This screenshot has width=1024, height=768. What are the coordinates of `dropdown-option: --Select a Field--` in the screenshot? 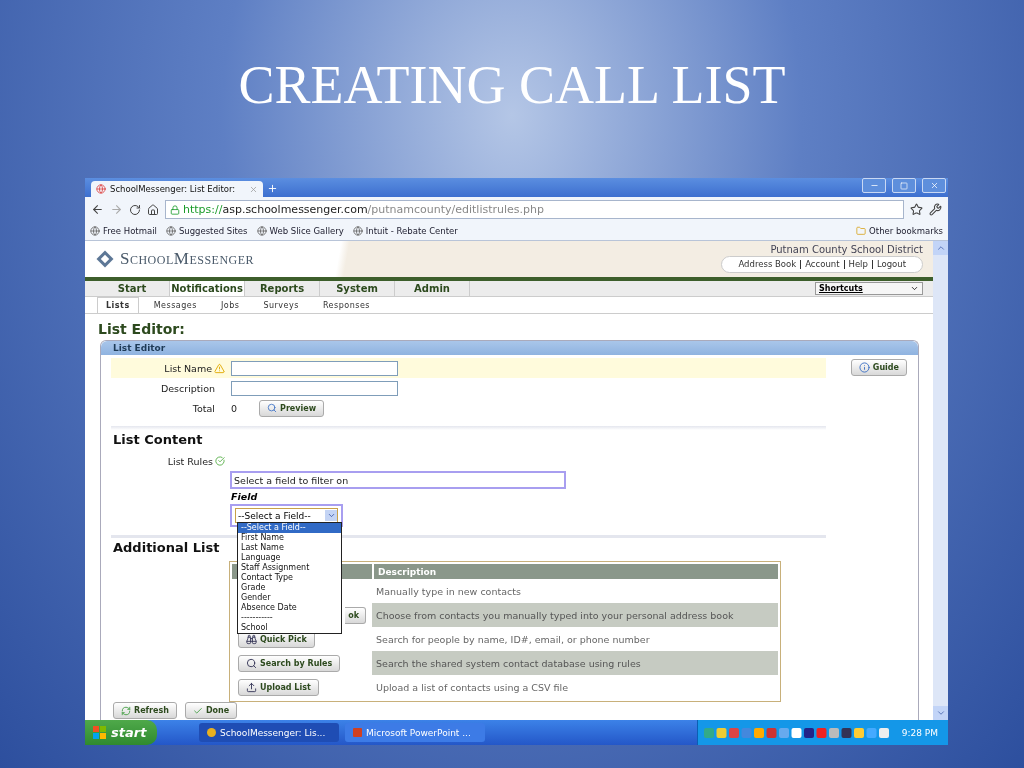 It's located at (289, 528).